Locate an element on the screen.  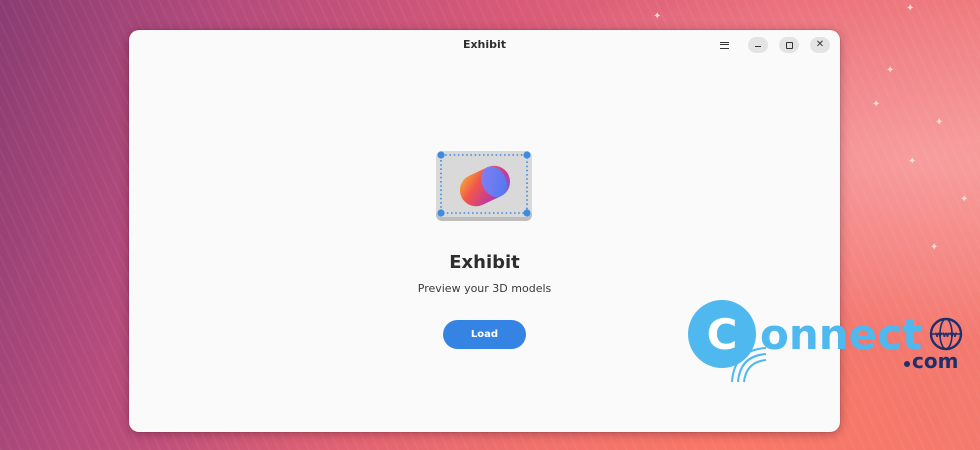
minimize-icon is located at coordinates (758, 47).